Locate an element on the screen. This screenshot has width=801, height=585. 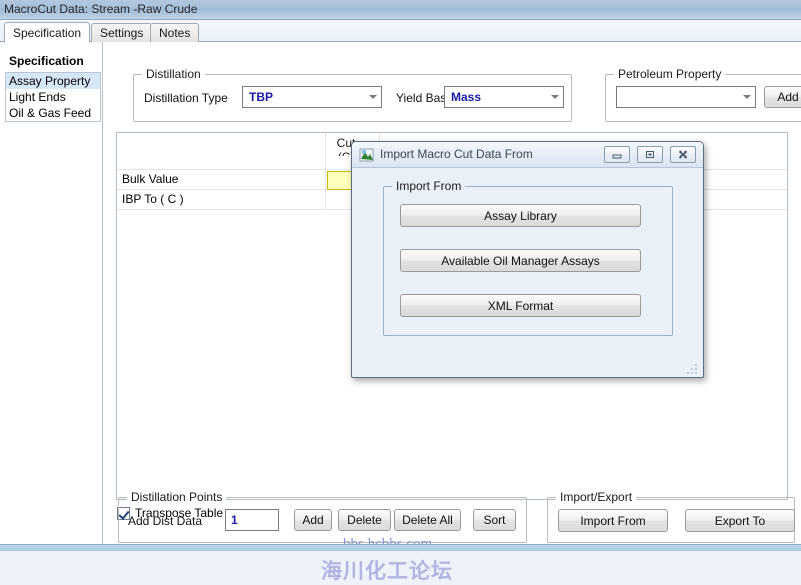
petroleum-property-combo is located at coordinates (686, 97).